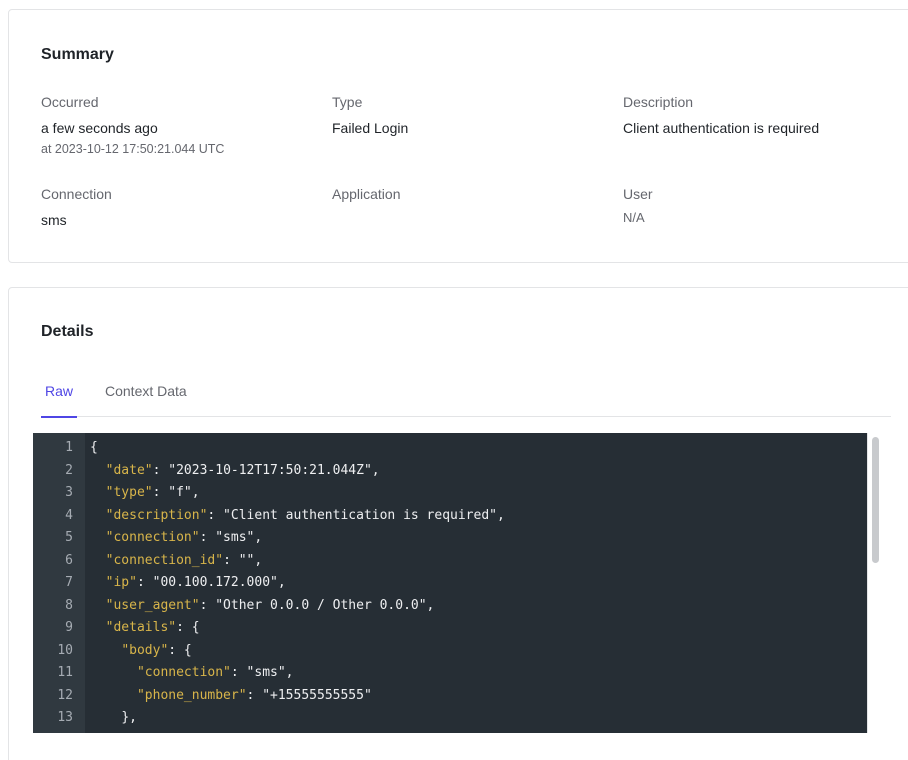 Image resolution: width=908 pixels, height=760 pixels. What do you see at coordinates (658, 102) in the screenshot?
I see `description-label: Description` at bounding box center [658, 102].